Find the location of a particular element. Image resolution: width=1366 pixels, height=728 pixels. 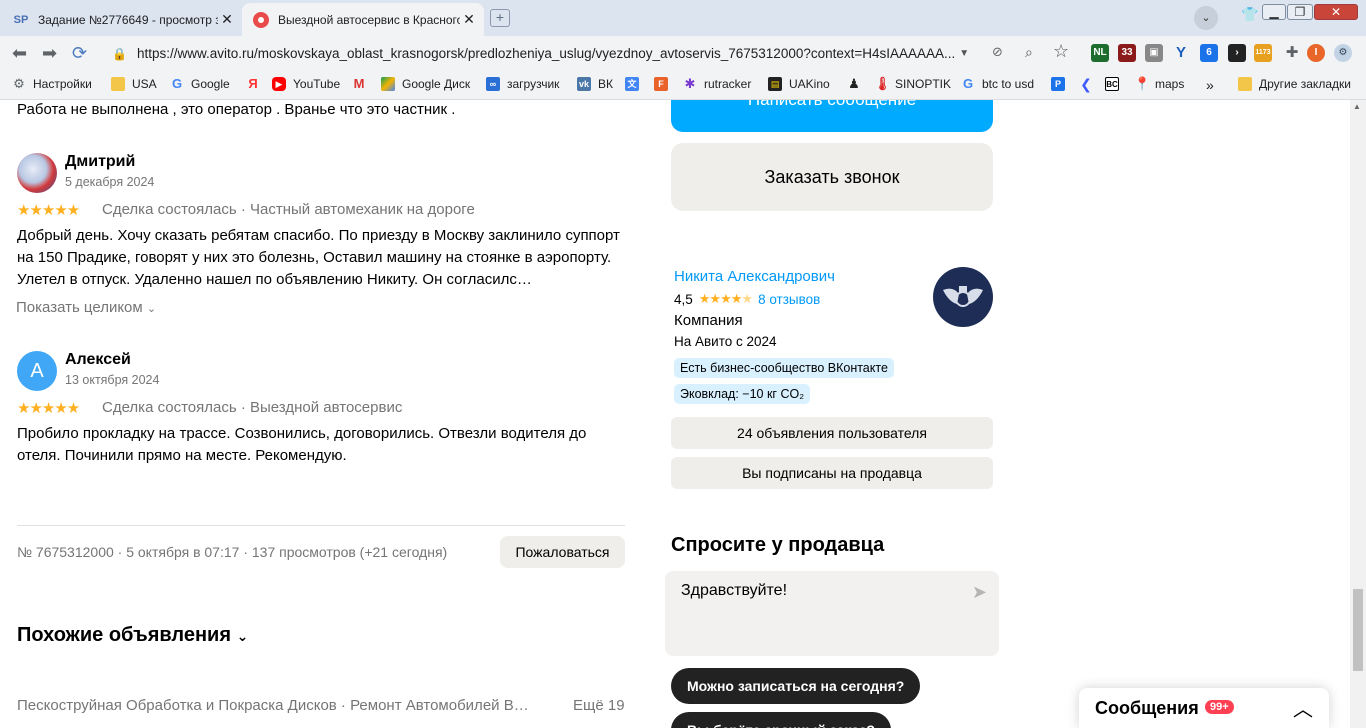

reload-icon: ⟳ is located at coordinates (79, 53).